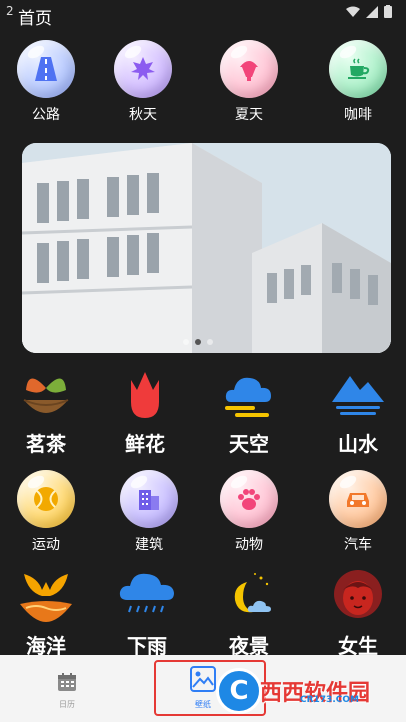  Describe the element at coordinates (248, 397) in the screenshot. I see `cloud-icon` at that location.